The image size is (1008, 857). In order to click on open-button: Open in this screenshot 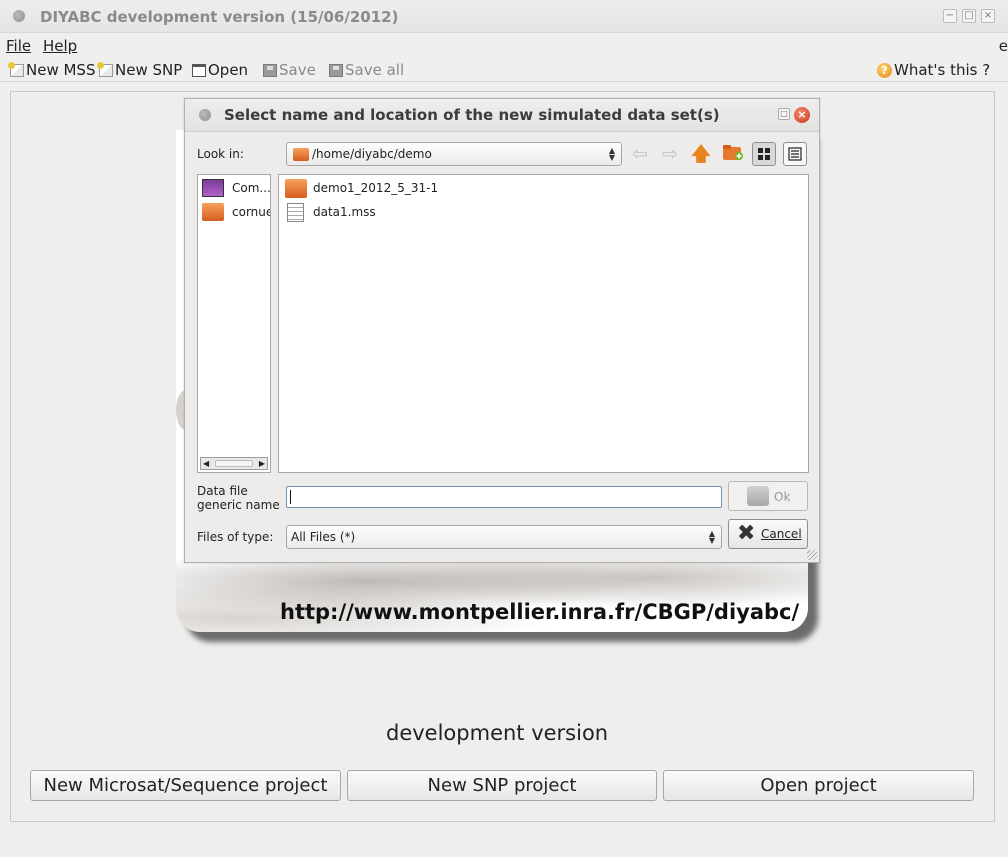, I will do `click(220, 70)`.